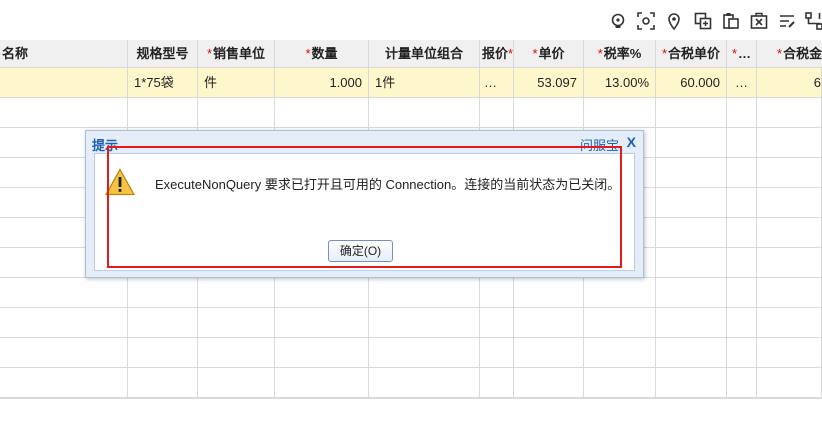 The width and height of the screenshot is (822, 428). What do you see at coordinates (789, 83) in the screenshot?
I see `cell-tax-amount: 6` at bounding box center [789, 83].